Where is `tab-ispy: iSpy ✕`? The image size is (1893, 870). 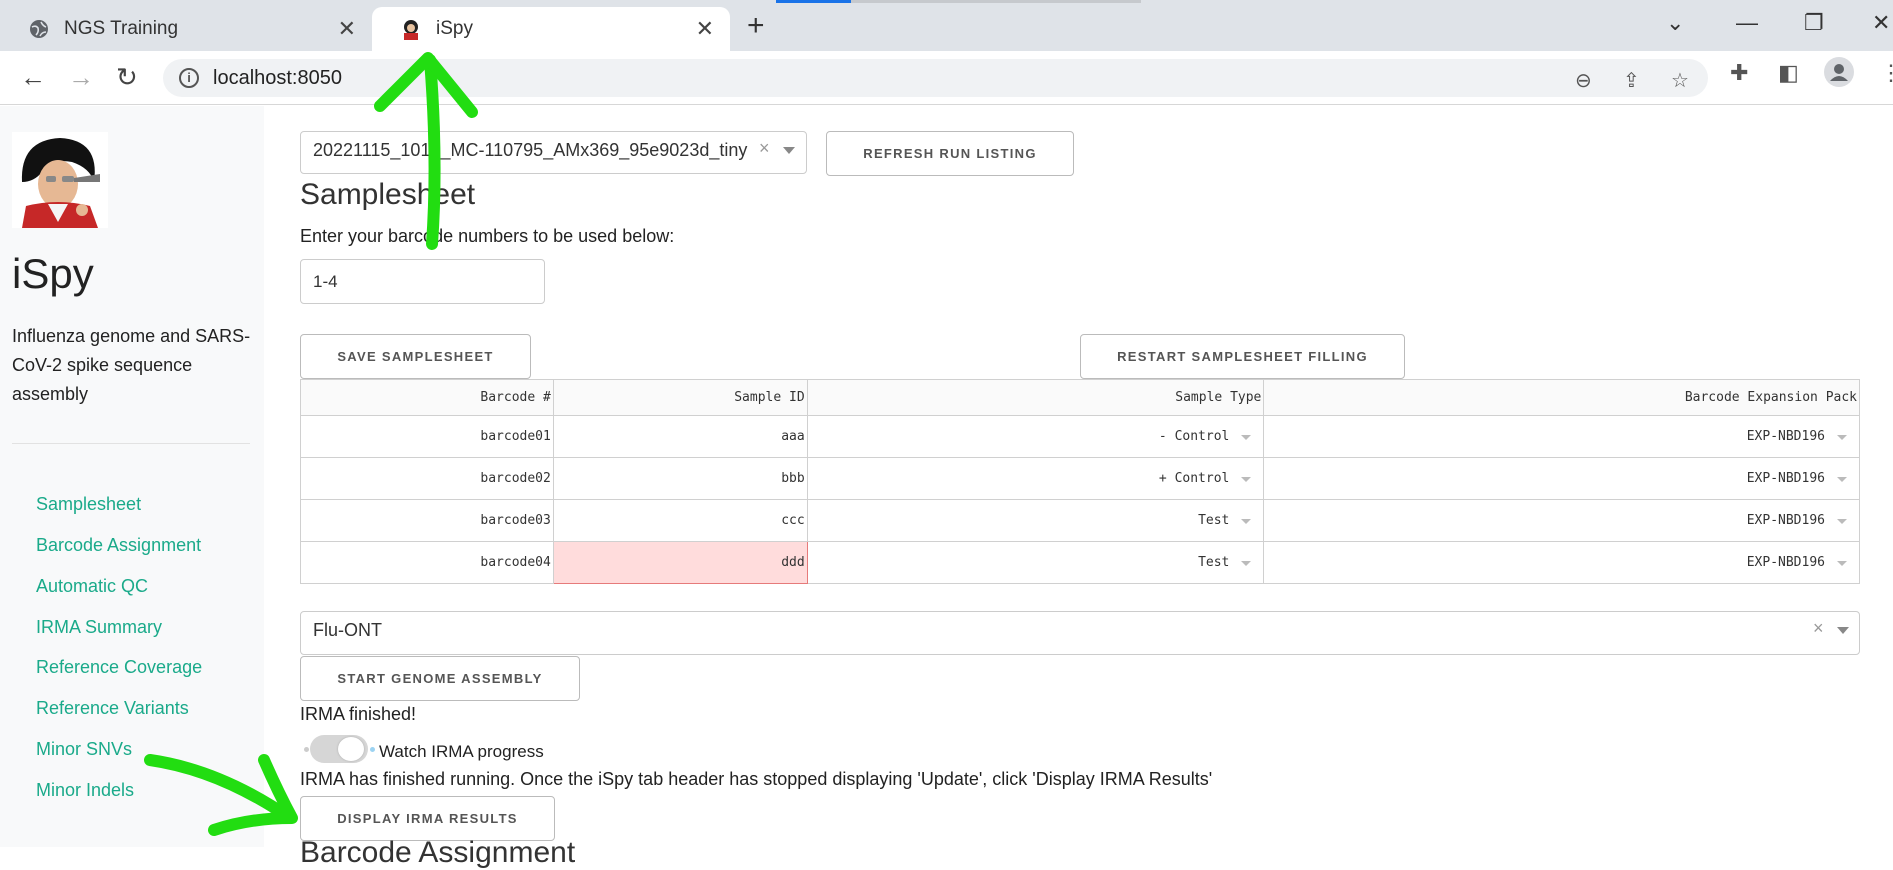 tab-ispy: iSpy ✕ is located at coordinates (551, 29).